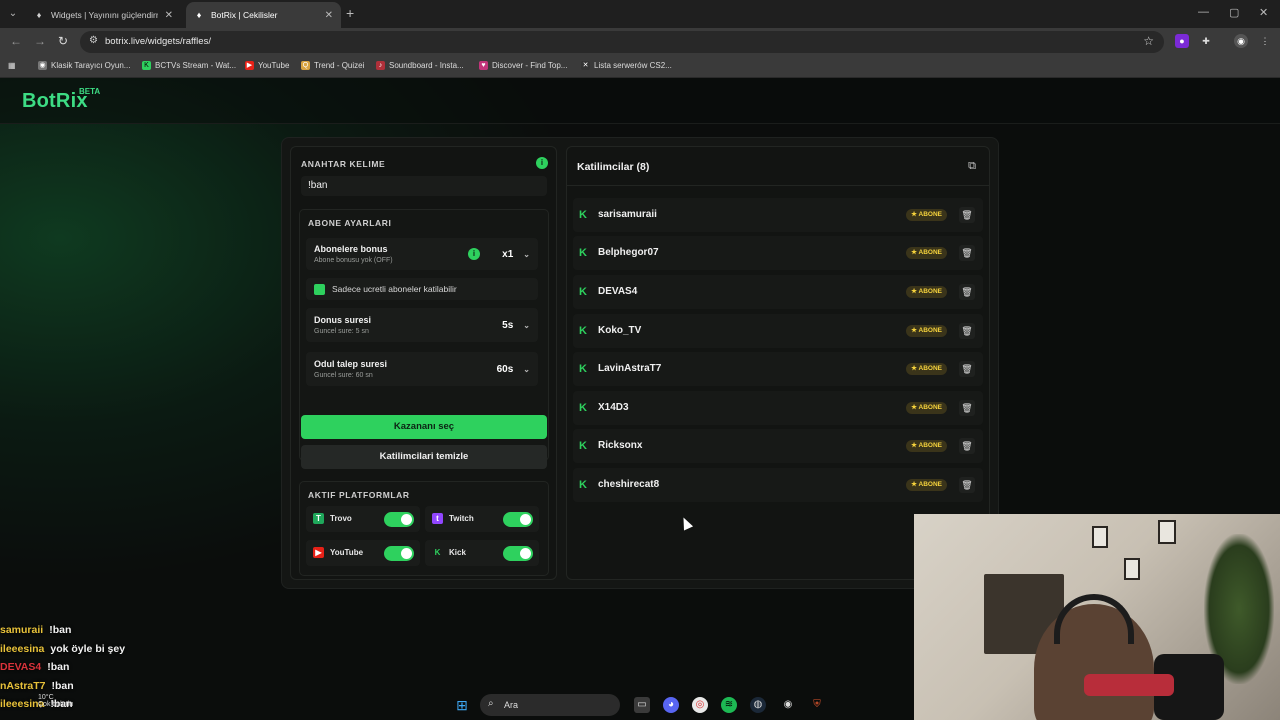 The height and width of the screenshot is (720, 1280). I want to click on chat-line: samuraii !ban, so click(35, 630).